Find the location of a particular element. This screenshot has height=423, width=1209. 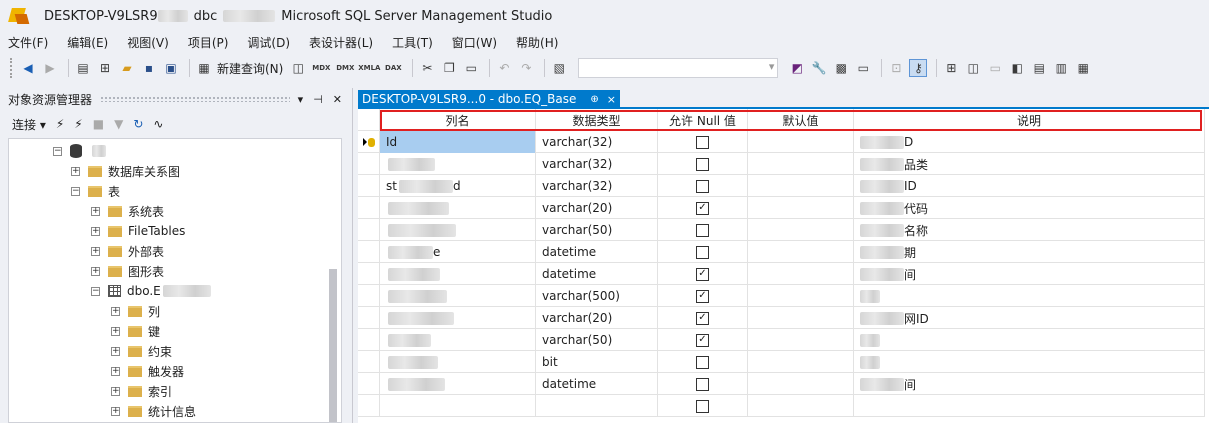

tree-database: − is located at coordinates (79, 151).